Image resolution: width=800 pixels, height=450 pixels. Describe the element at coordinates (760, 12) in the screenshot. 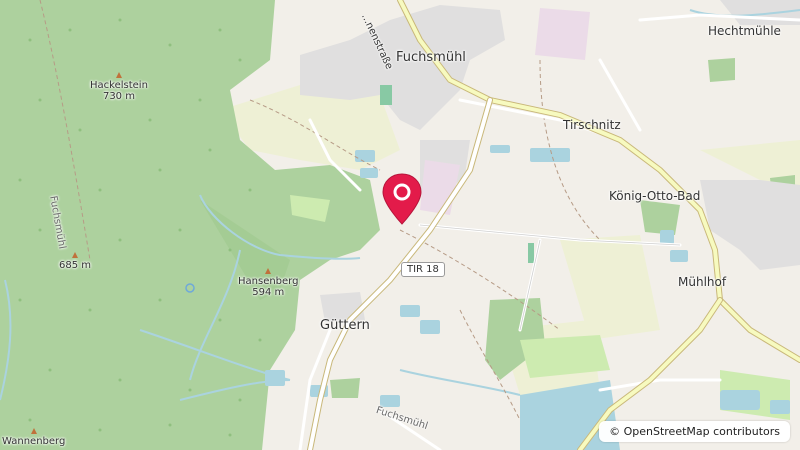

I see `residential-area` at that location.